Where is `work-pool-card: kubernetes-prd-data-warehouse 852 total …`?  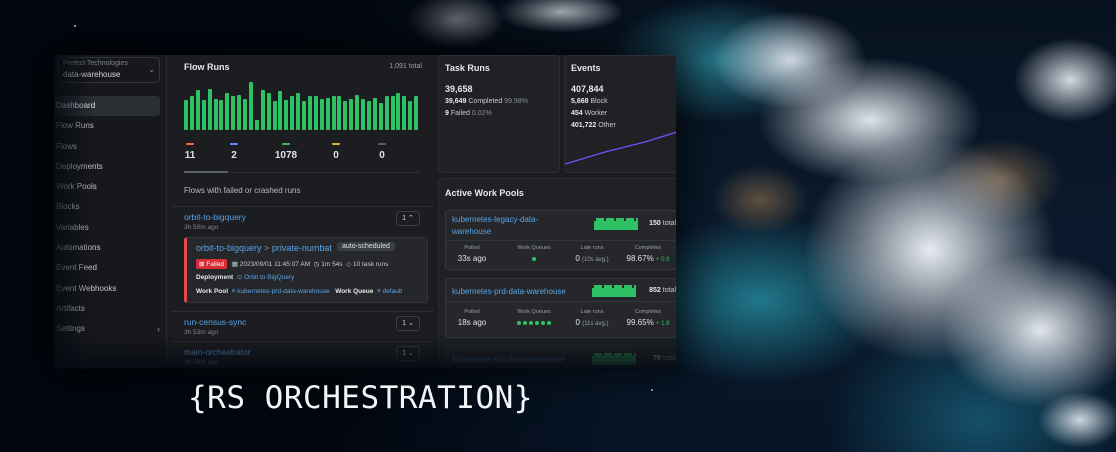 work-pool-card: kubernetes-prd-data-warehouse 852 total … is located at coordinates (560, 308).